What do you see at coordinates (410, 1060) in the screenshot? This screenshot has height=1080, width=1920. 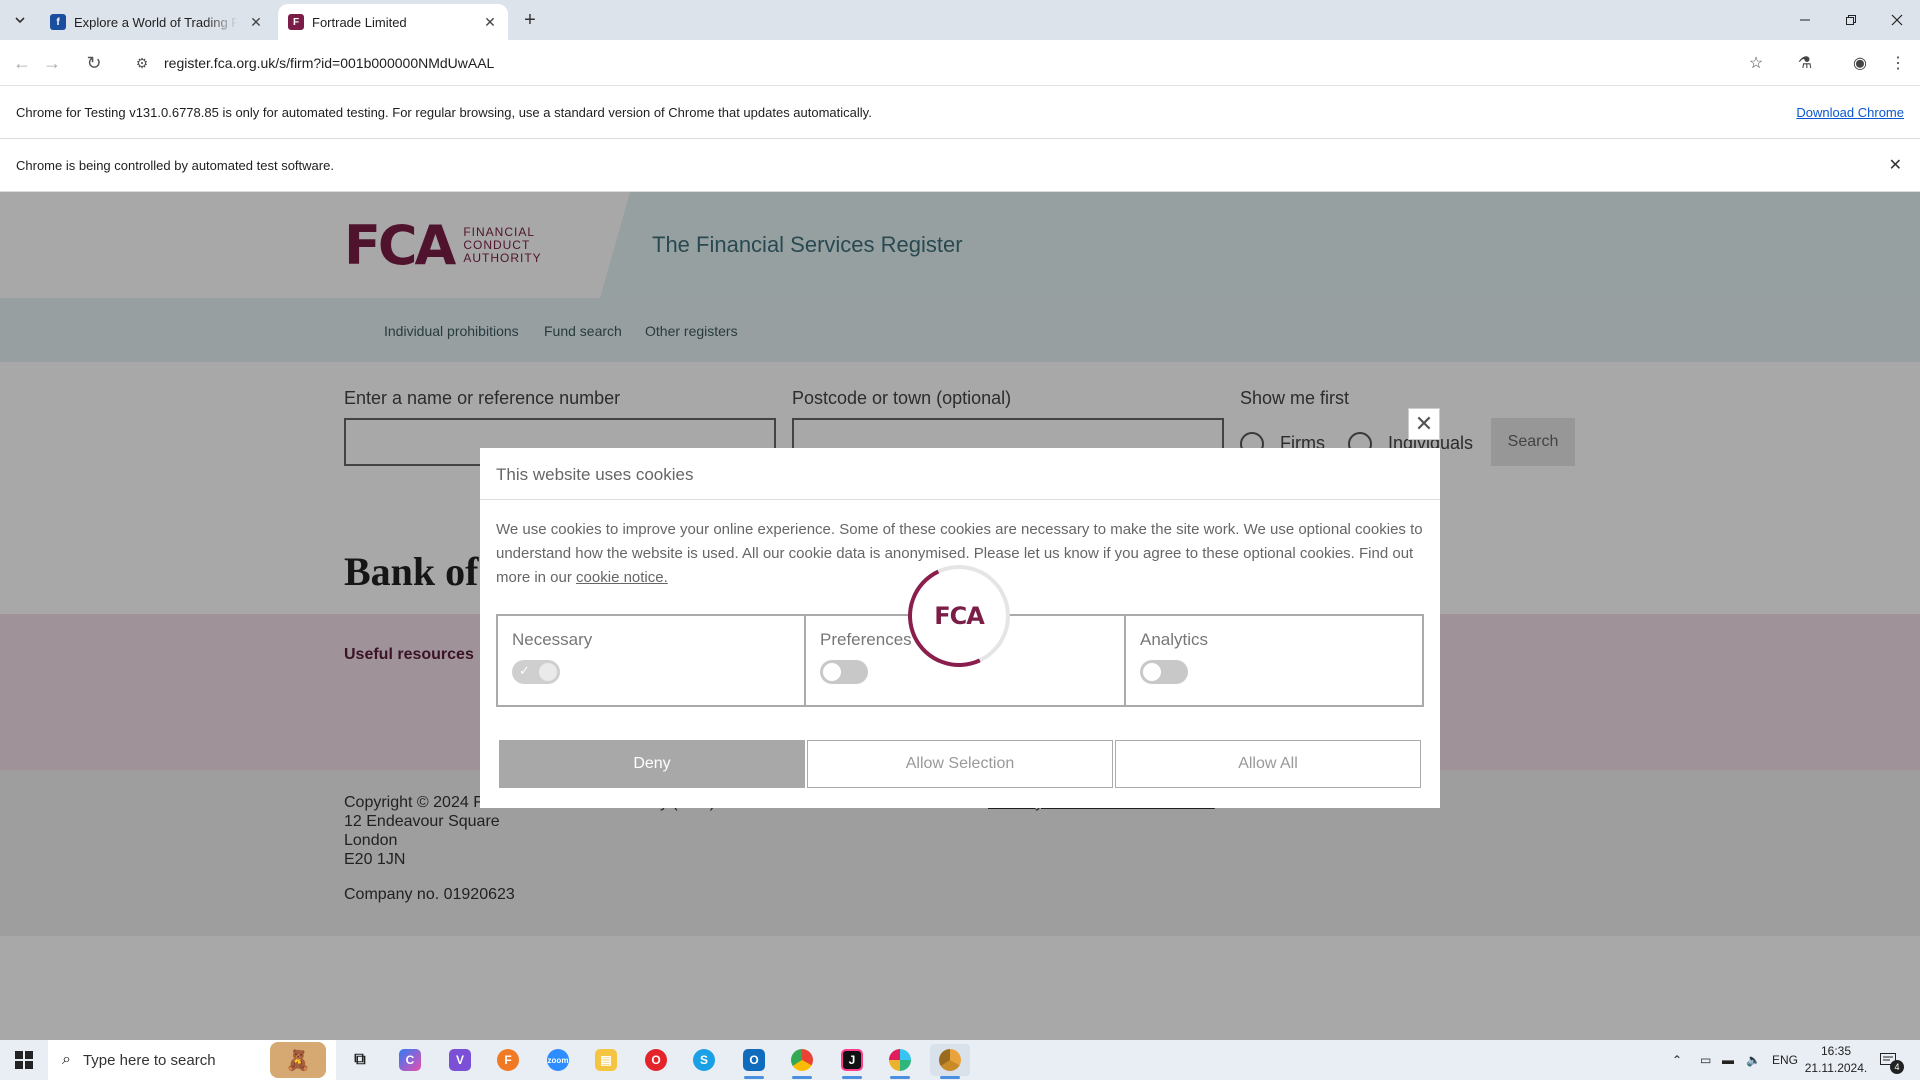 I see `copilot-icon: C` at bounding box center [410, 1060].